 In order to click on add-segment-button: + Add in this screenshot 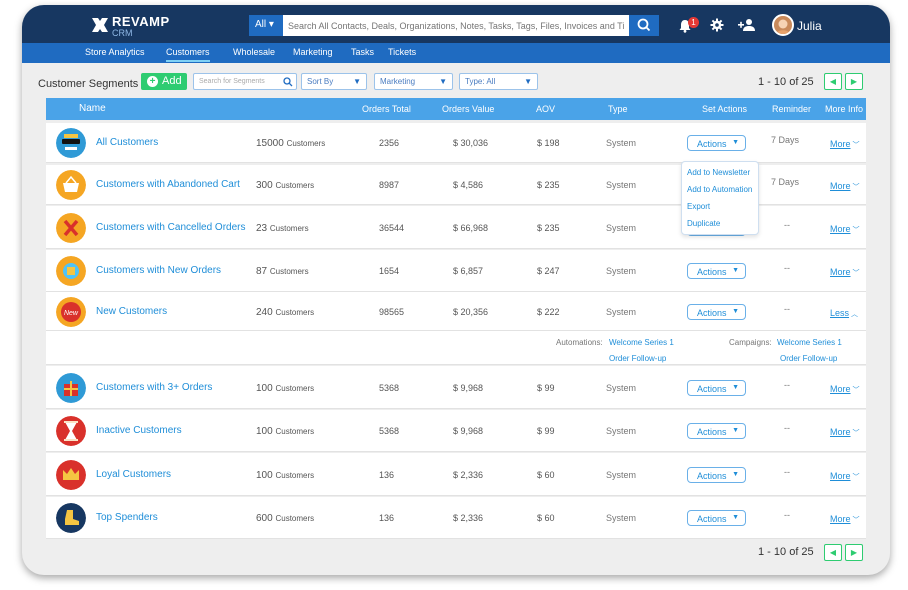, I will do `click(164, 81)`.